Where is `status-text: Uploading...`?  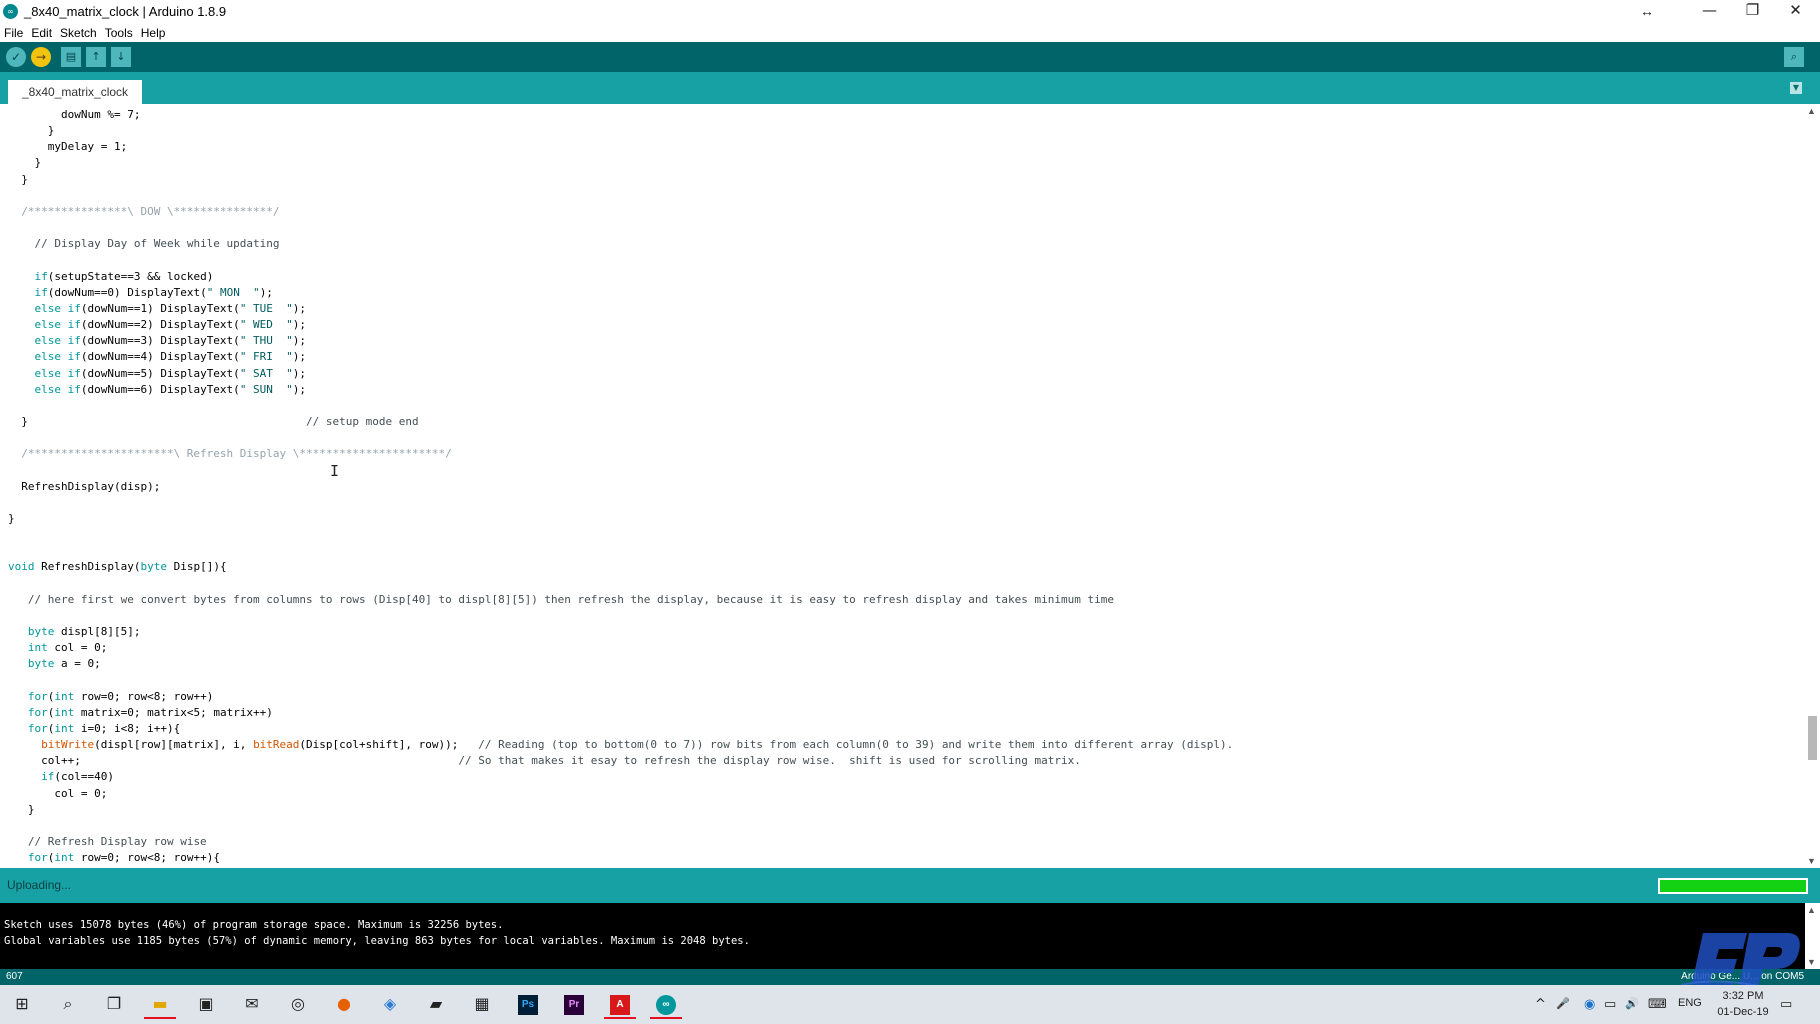
status-text: Uploading... is located at coordinates (39, 885).